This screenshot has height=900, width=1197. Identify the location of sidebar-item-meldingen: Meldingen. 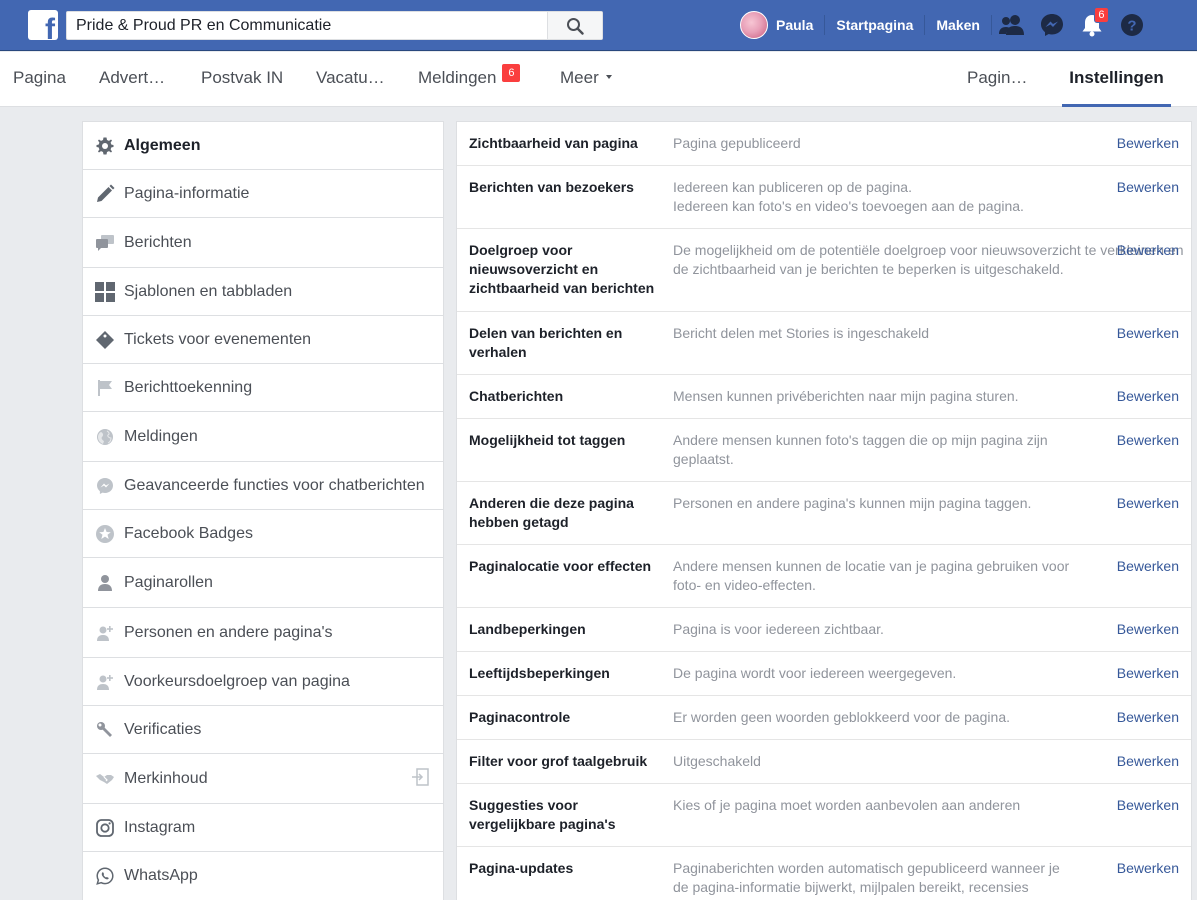
(263, 437).